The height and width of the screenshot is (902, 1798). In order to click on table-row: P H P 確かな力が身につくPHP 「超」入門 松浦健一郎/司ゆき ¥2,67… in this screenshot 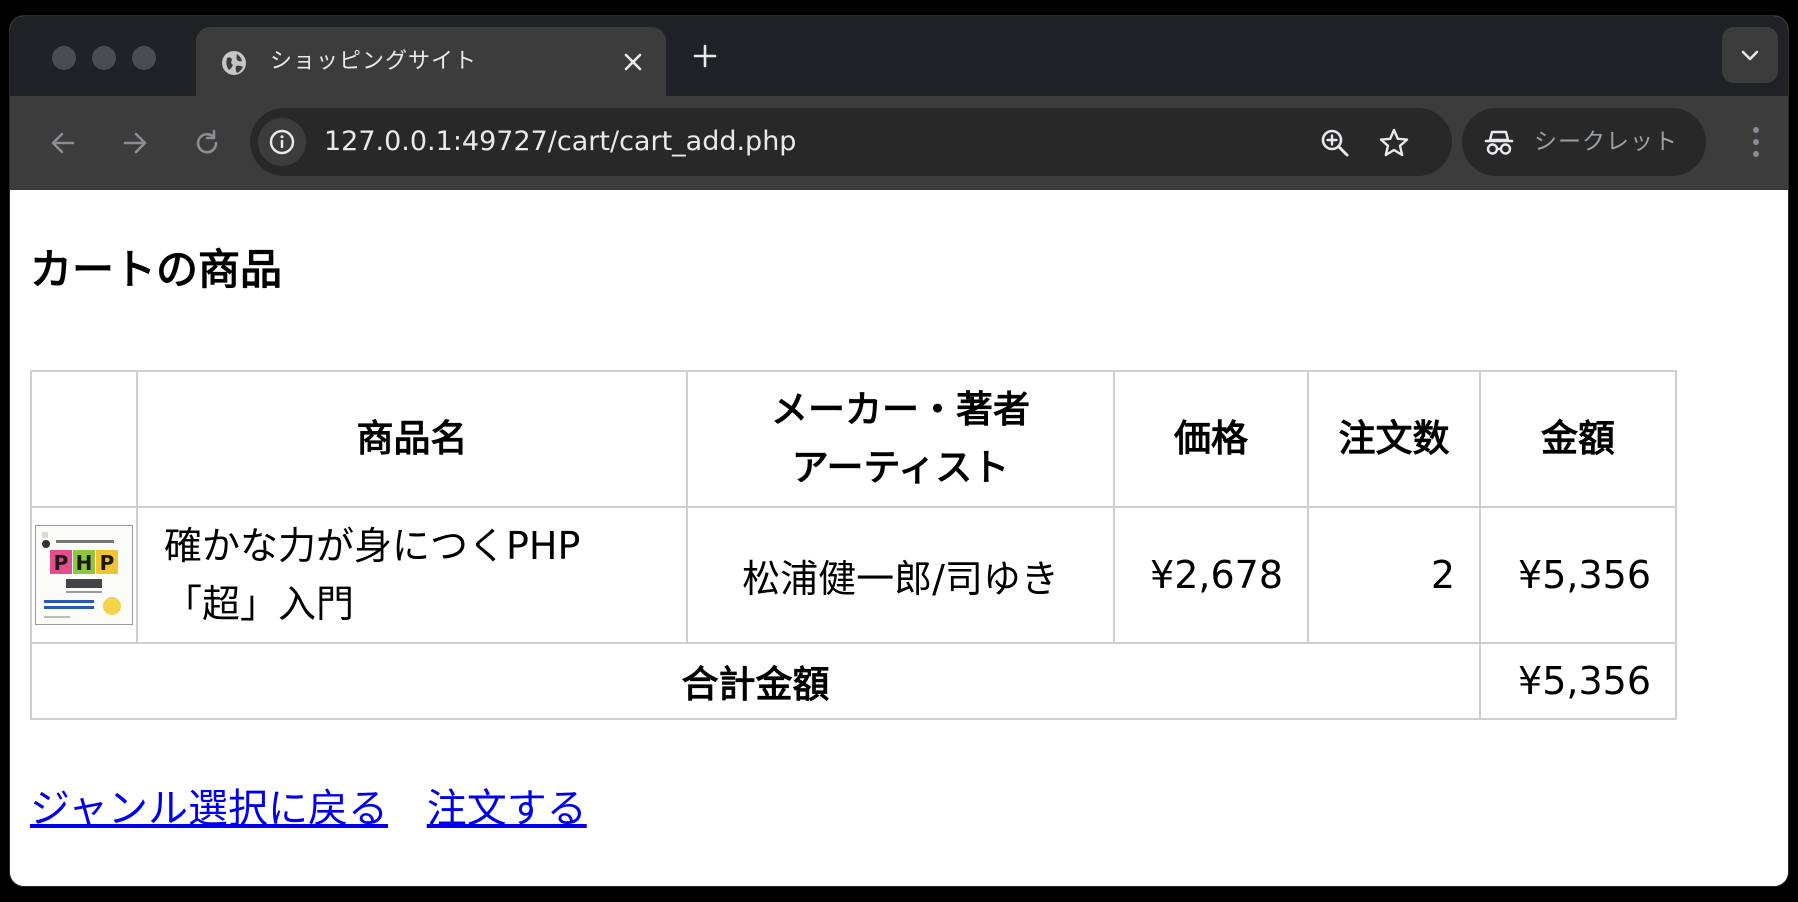, I will do `click(853, 575)`.